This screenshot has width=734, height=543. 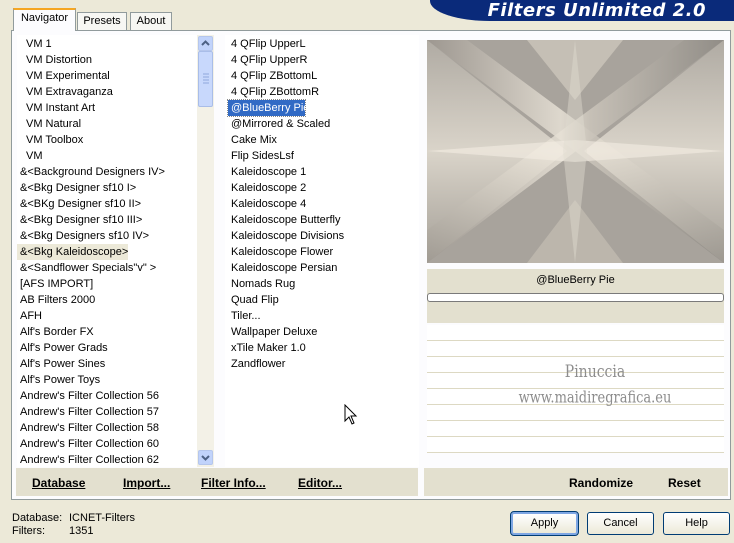 I want to click on category-item: &<BKg Designer sf10 II>, so click(x=107, y=204).